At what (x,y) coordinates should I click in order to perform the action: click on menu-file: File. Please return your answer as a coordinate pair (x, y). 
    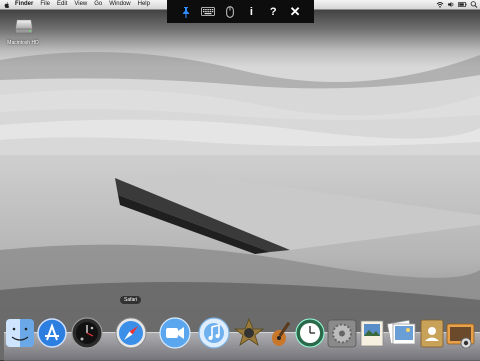
    Looking at the image, I should click on (45, 4).